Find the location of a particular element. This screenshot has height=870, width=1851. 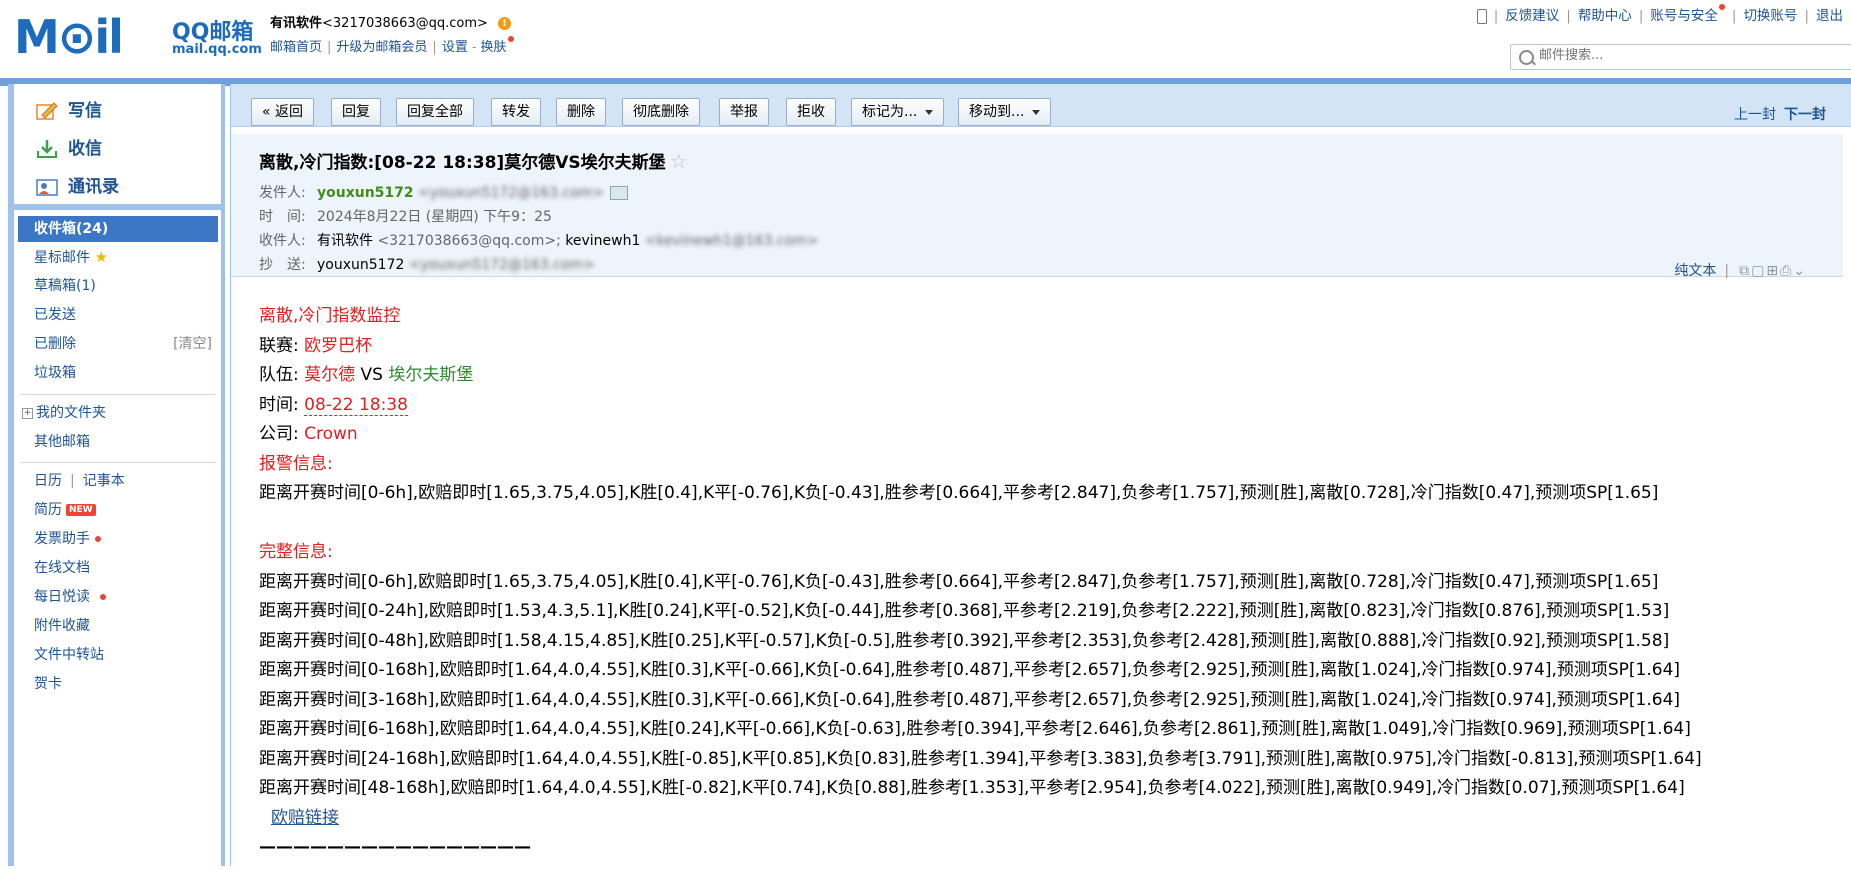

recipient-name: kevinewh1 is located at coordinates (602, 241).